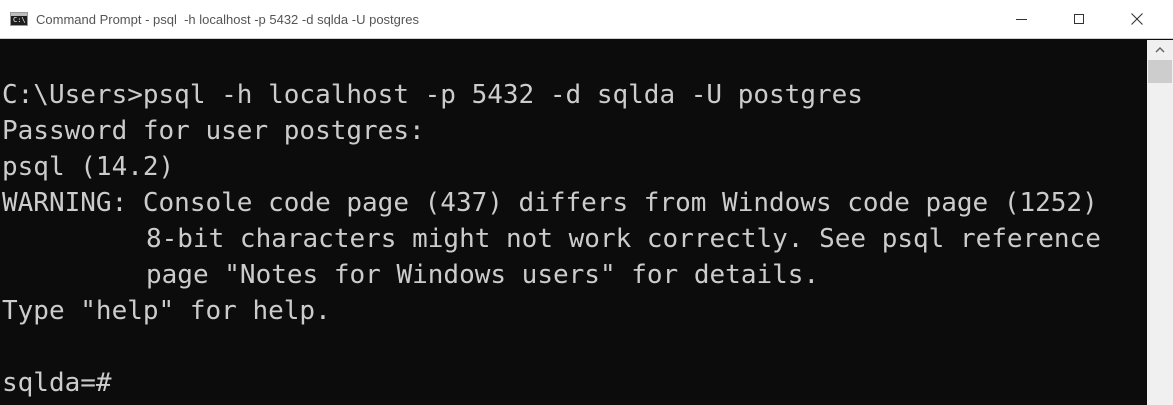 The height and width of the screenshot is (405, 1173). I want to click on close-icon, so click(1137, 19).